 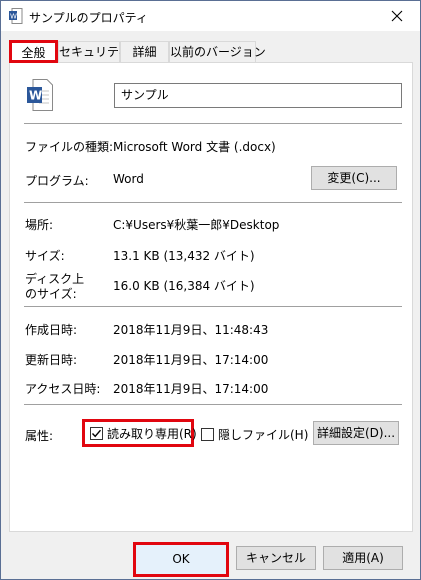 What do you see at coordinates (94, 52) in the screenshot?
I see `tab-security: セキュリティ` at bounding box center [94, 52].